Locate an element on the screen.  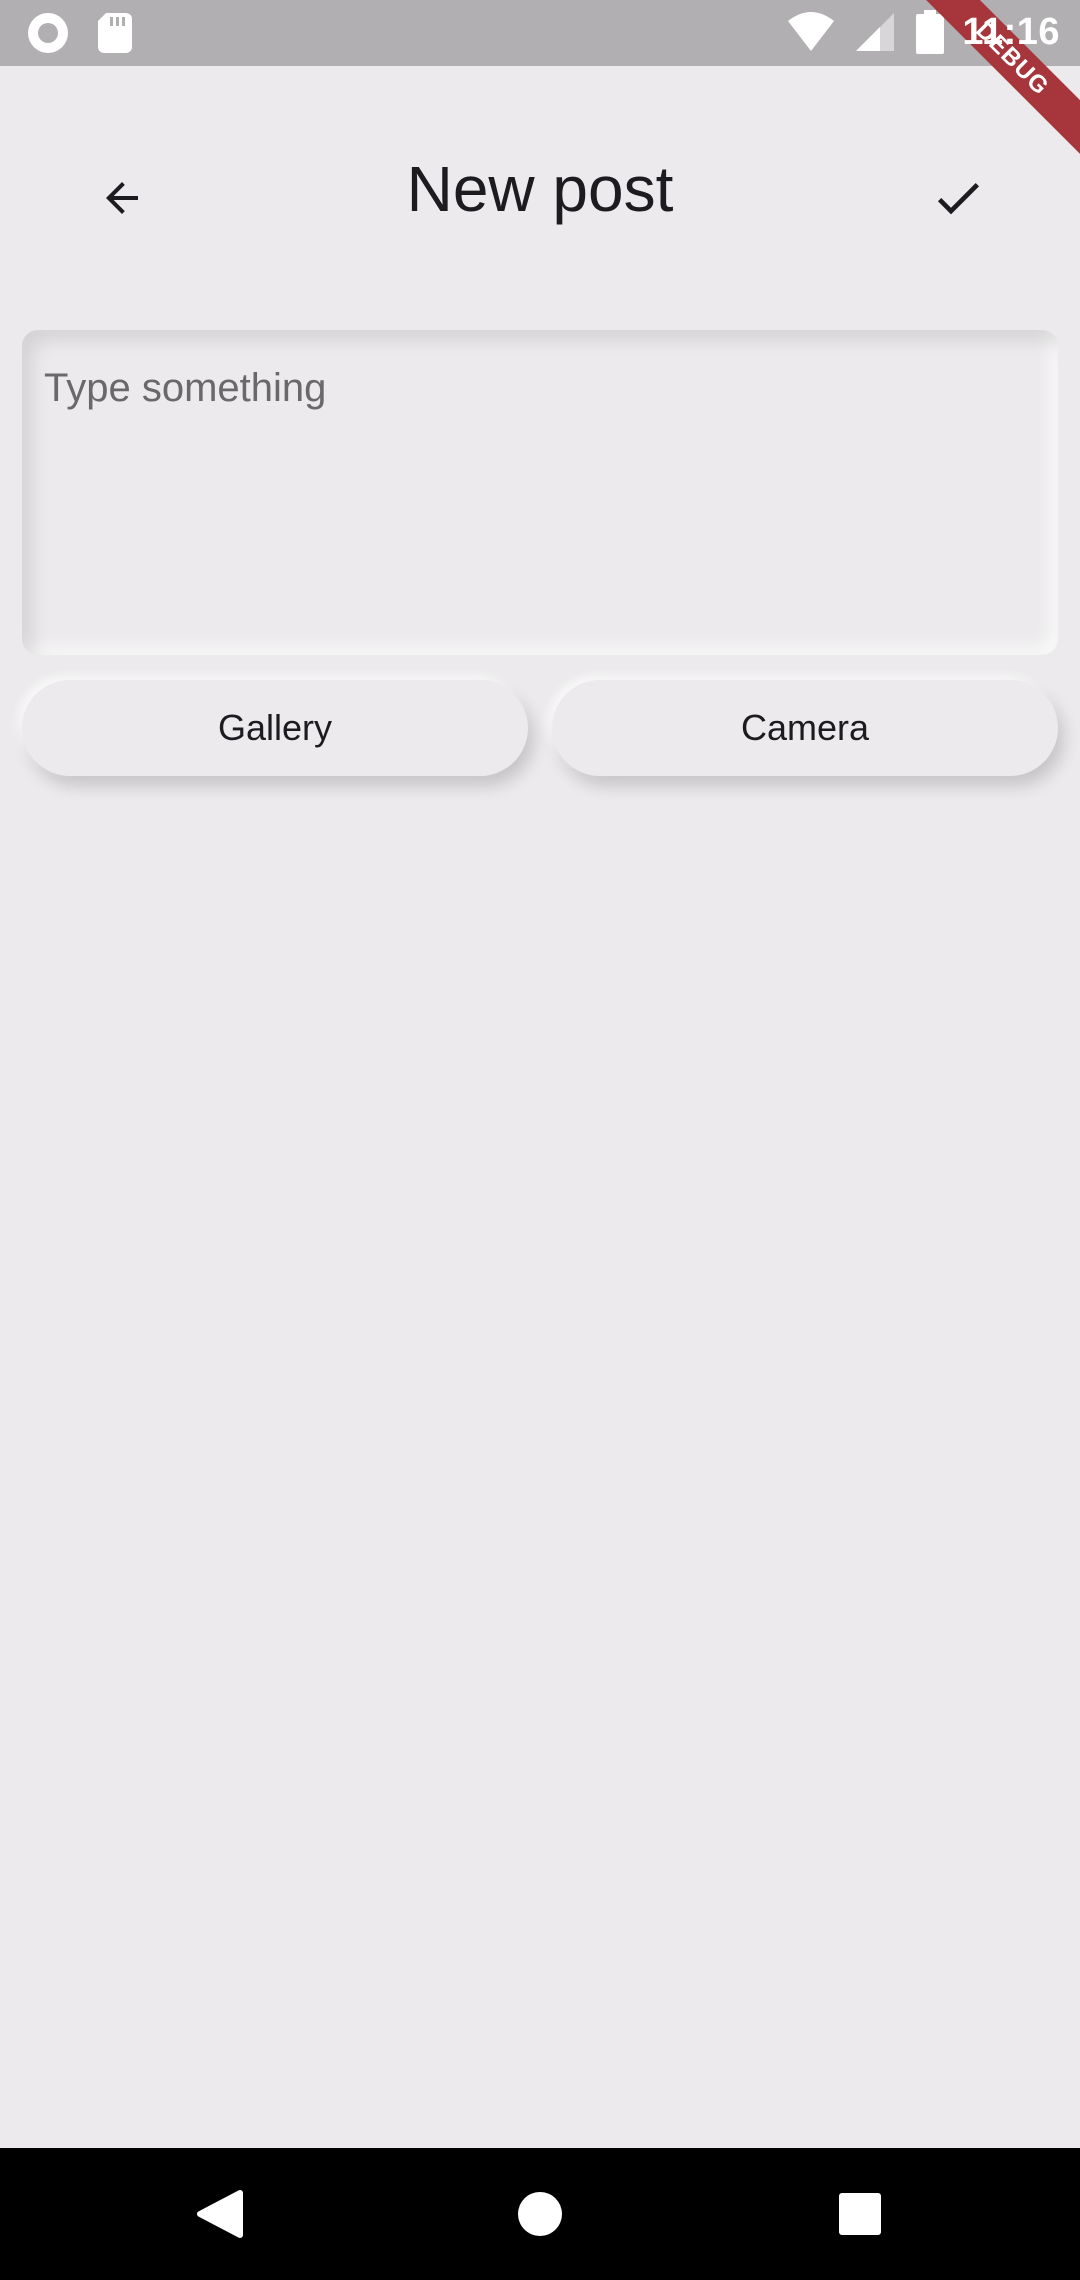
gallery-button: Gallery is located at coordinates (275, 728).